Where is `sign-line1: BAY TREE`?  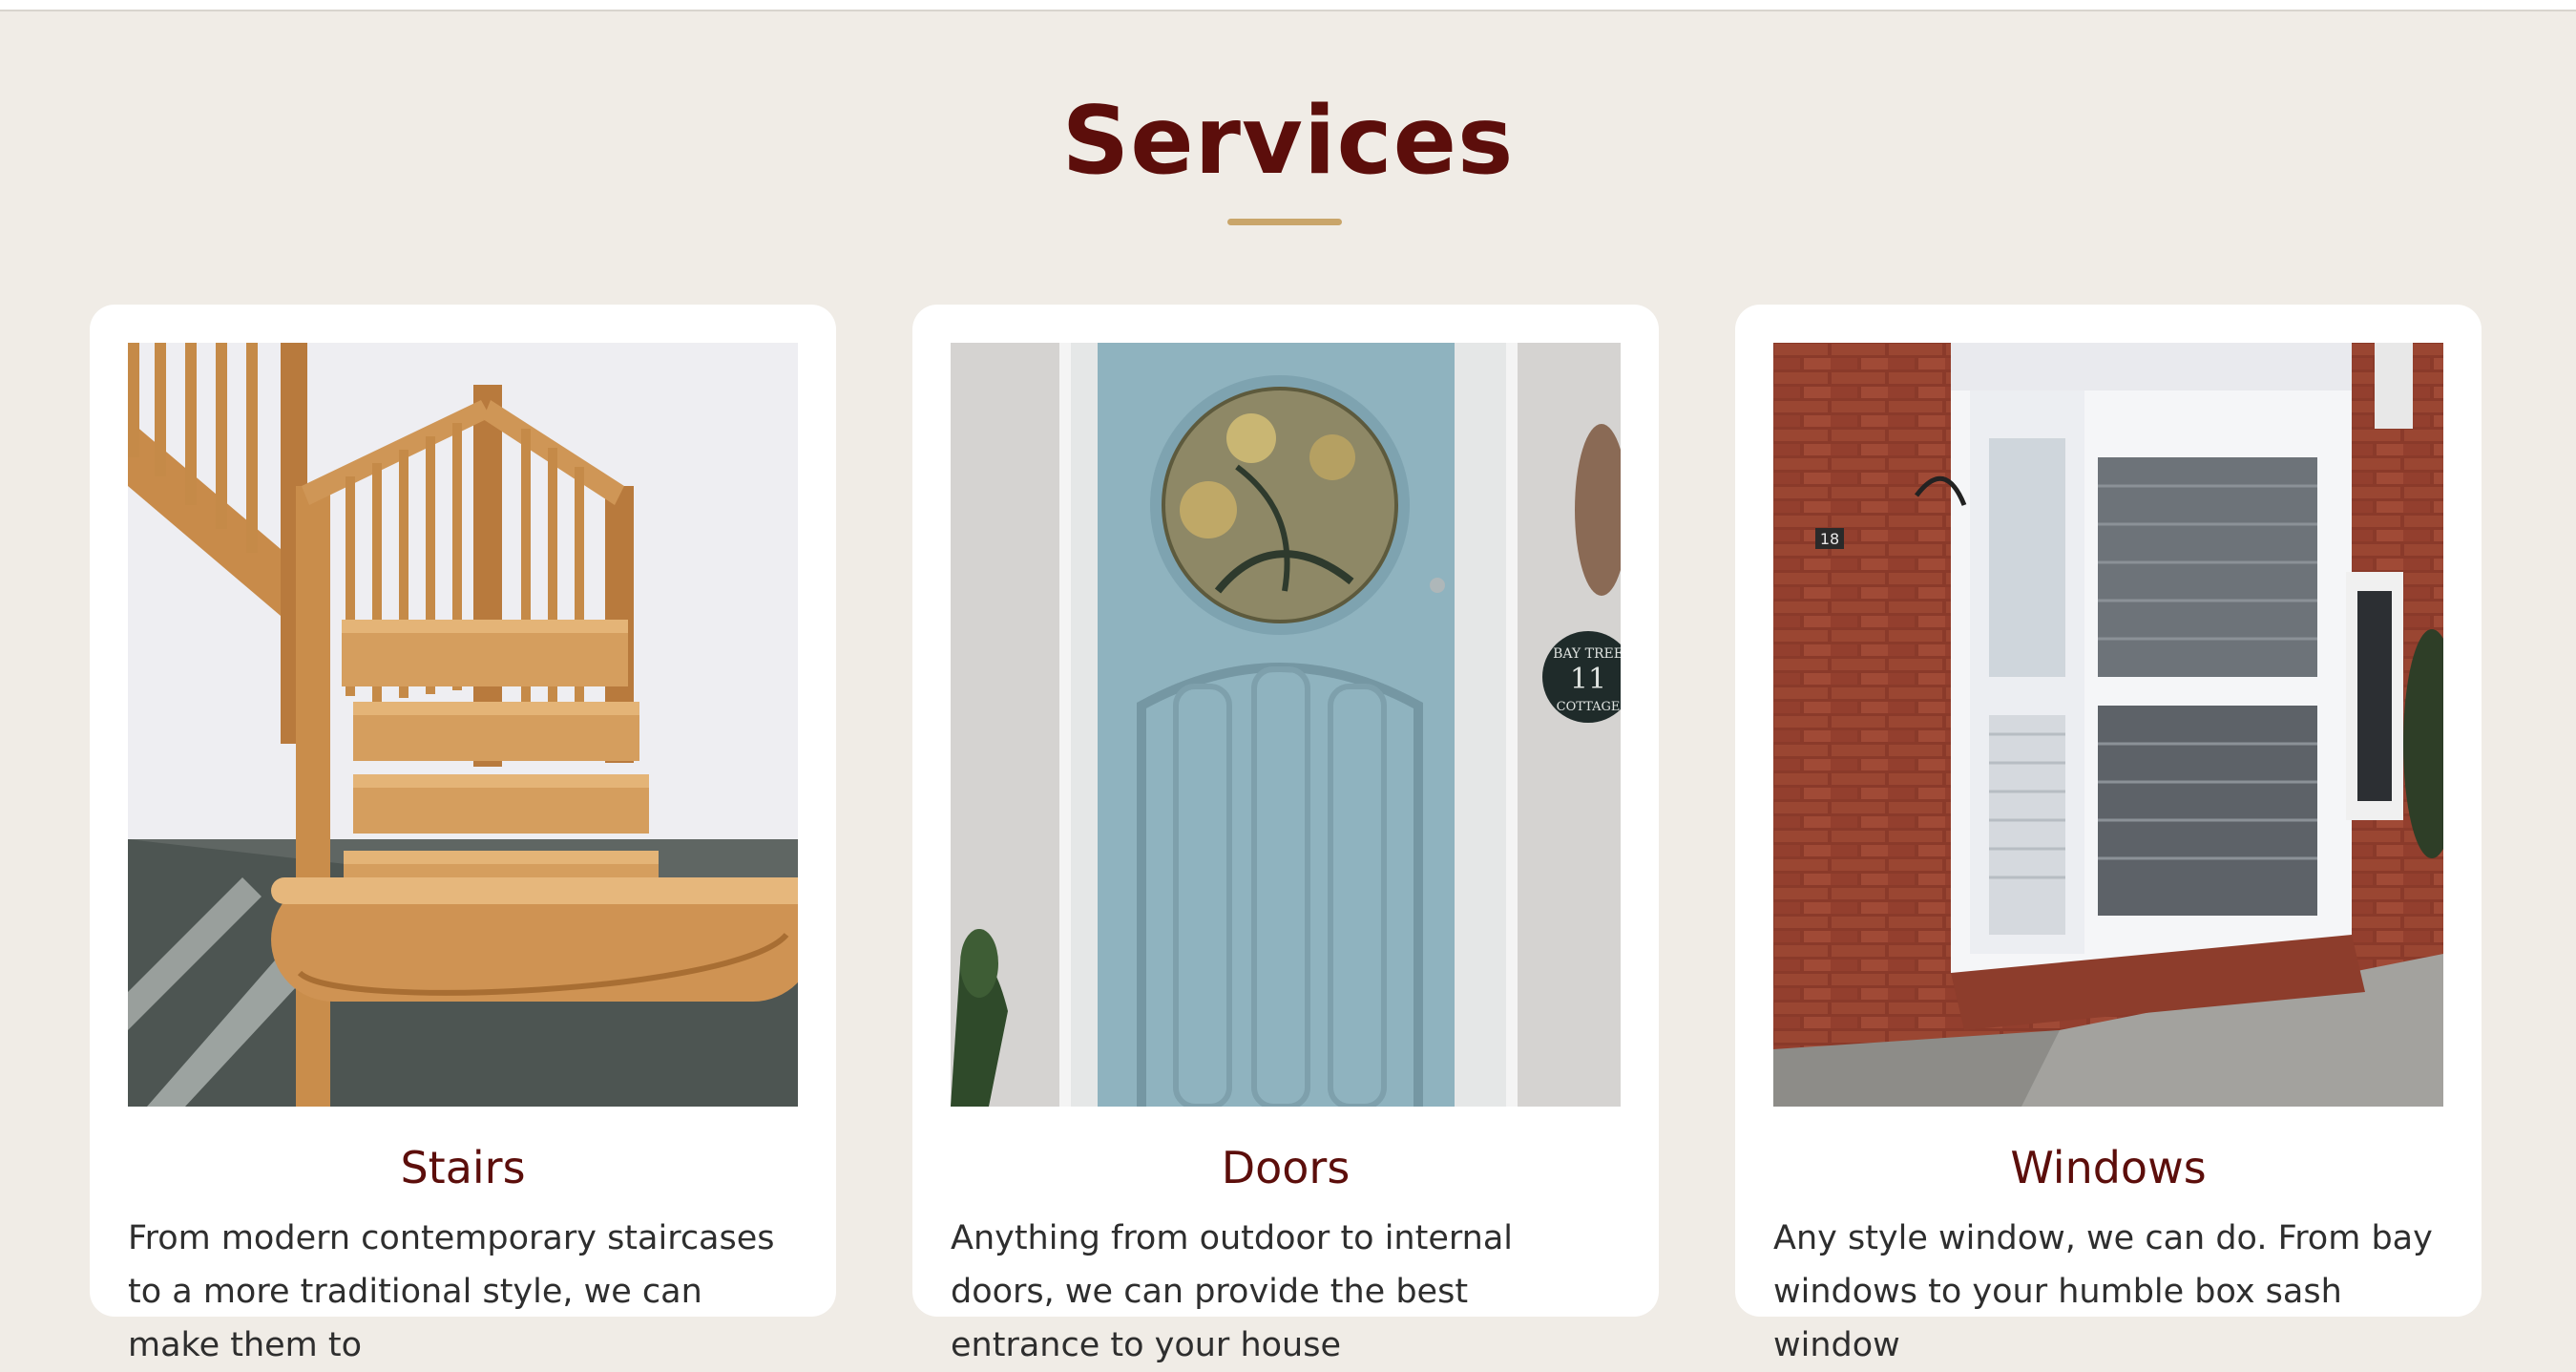 sign-line1: BAY TREE is located at coordinates (1587, 654).